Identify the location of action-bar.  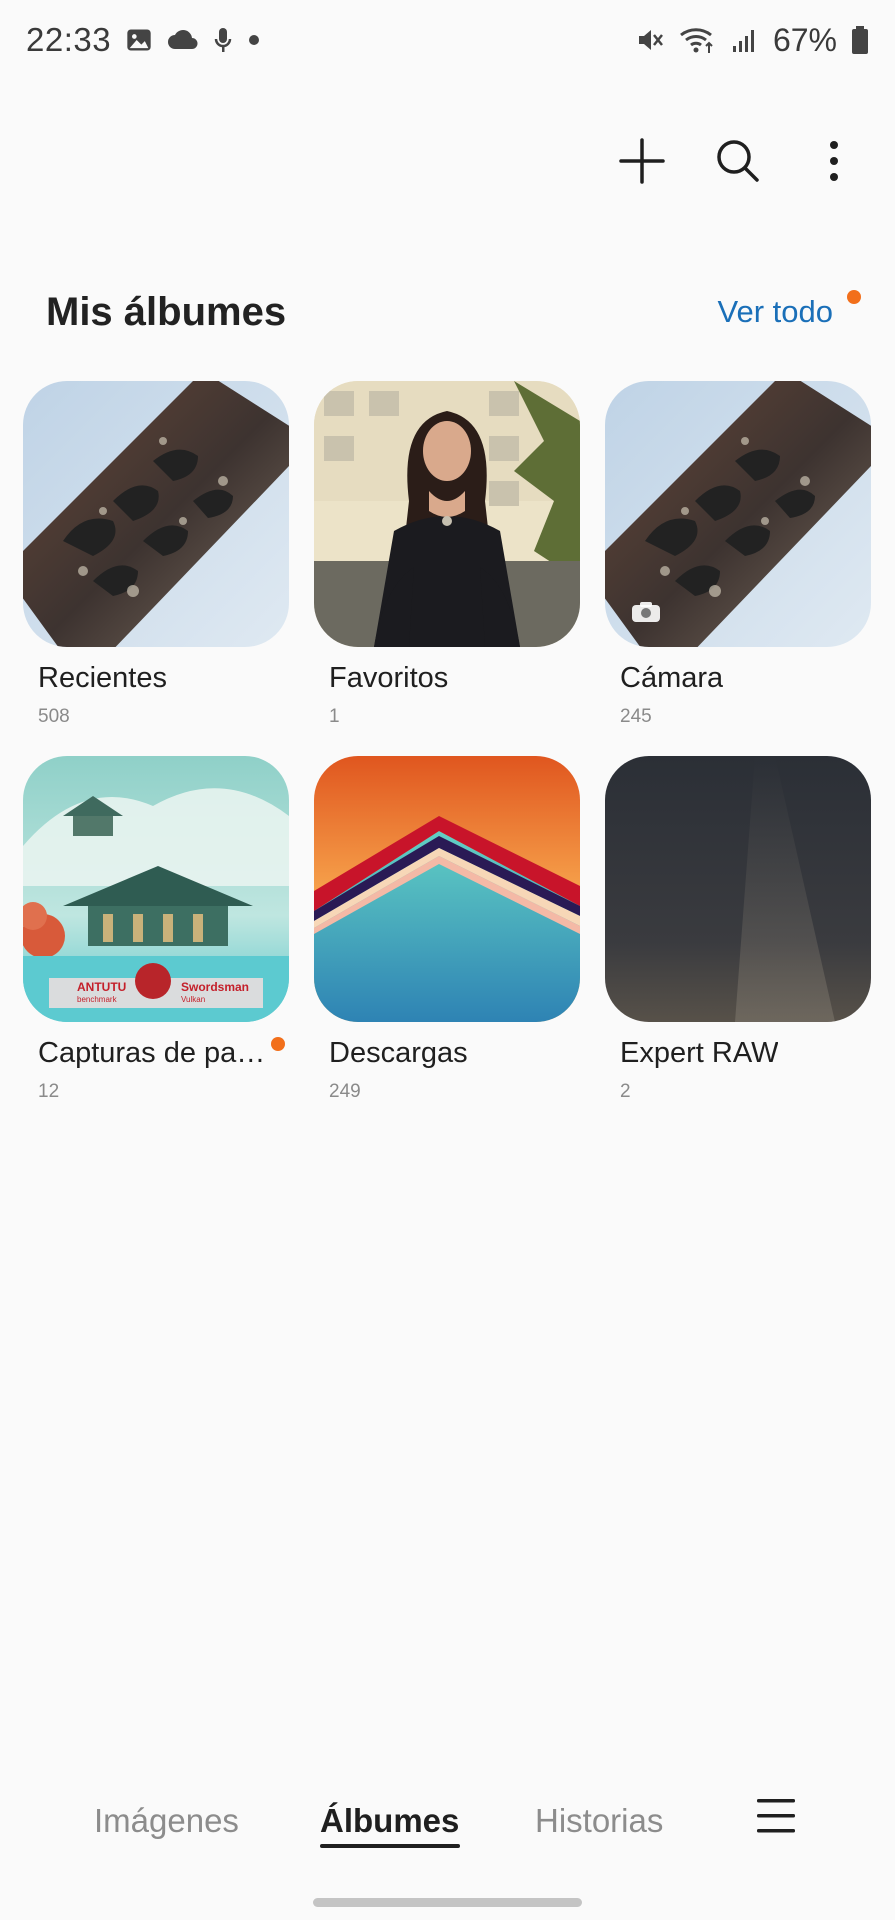
(738, 163).